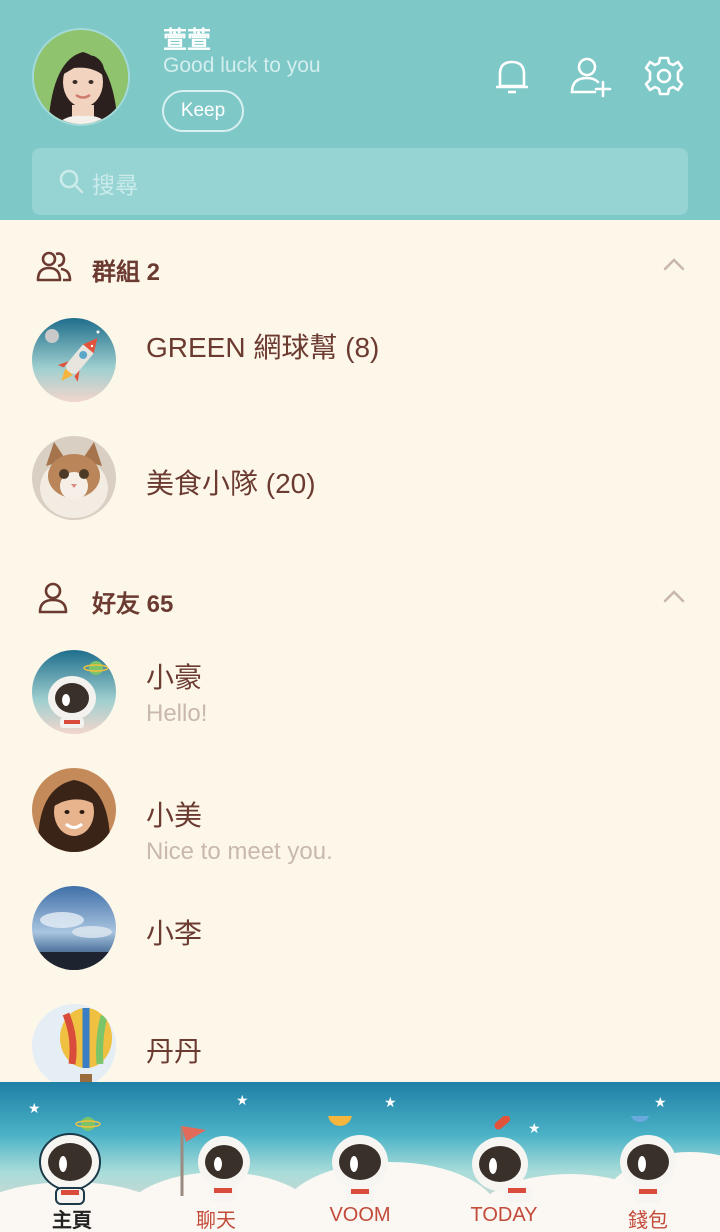 Image resolution: width=720 pixels, height=1232 pixels. What do you see at coordinates (512, 76) in the screenshot?
I see `bell-icon` at bounding box center [512, 76].